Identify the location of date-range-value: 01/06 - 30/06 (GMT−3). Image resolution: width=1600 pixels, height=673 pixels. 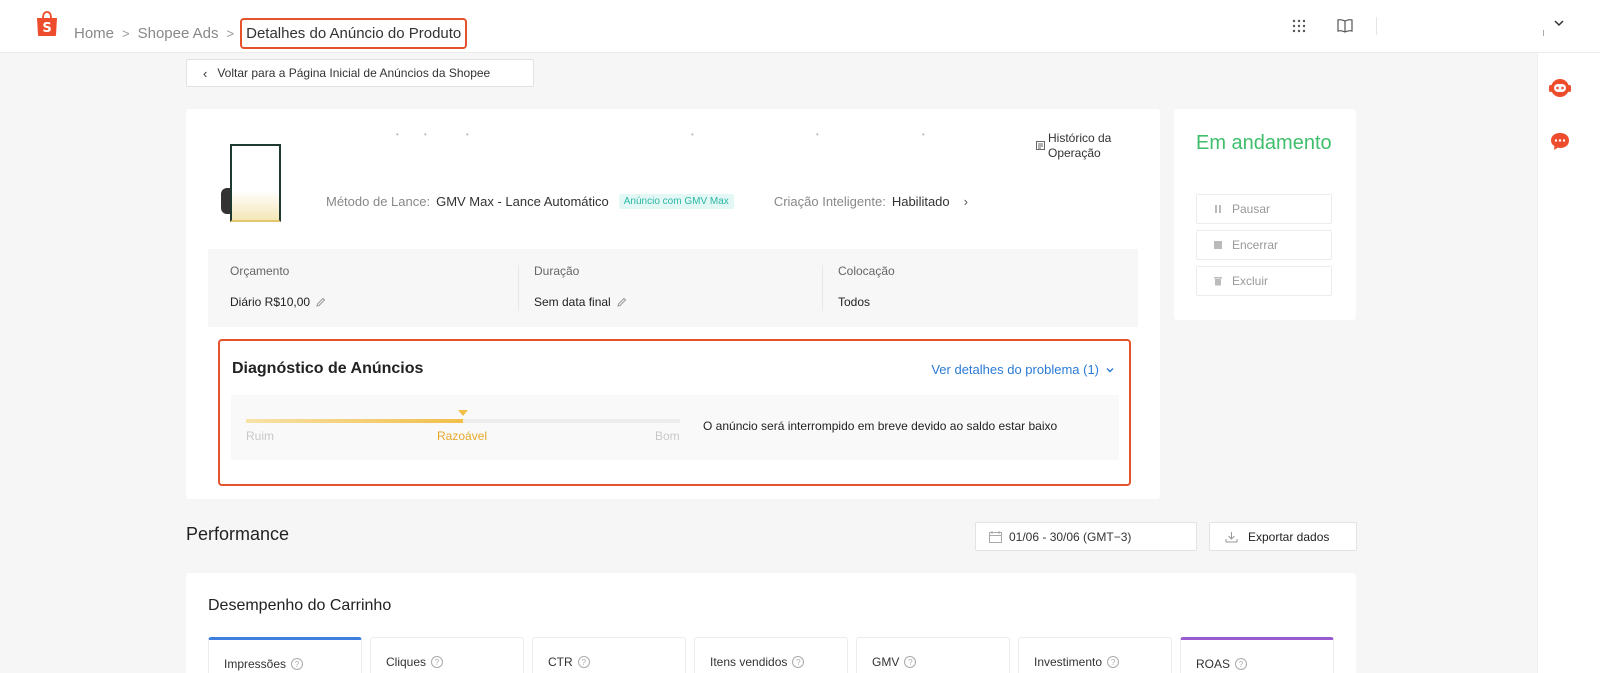
(1070, 536).